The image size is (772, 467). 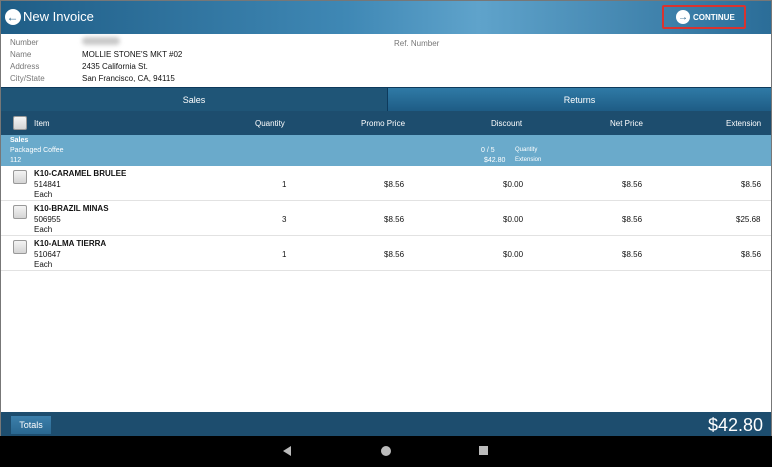 What do you see at coordinates (495, 160) in the screenshot?
I see `group-ext-value: $42.80` at bounding box center [495, 160].